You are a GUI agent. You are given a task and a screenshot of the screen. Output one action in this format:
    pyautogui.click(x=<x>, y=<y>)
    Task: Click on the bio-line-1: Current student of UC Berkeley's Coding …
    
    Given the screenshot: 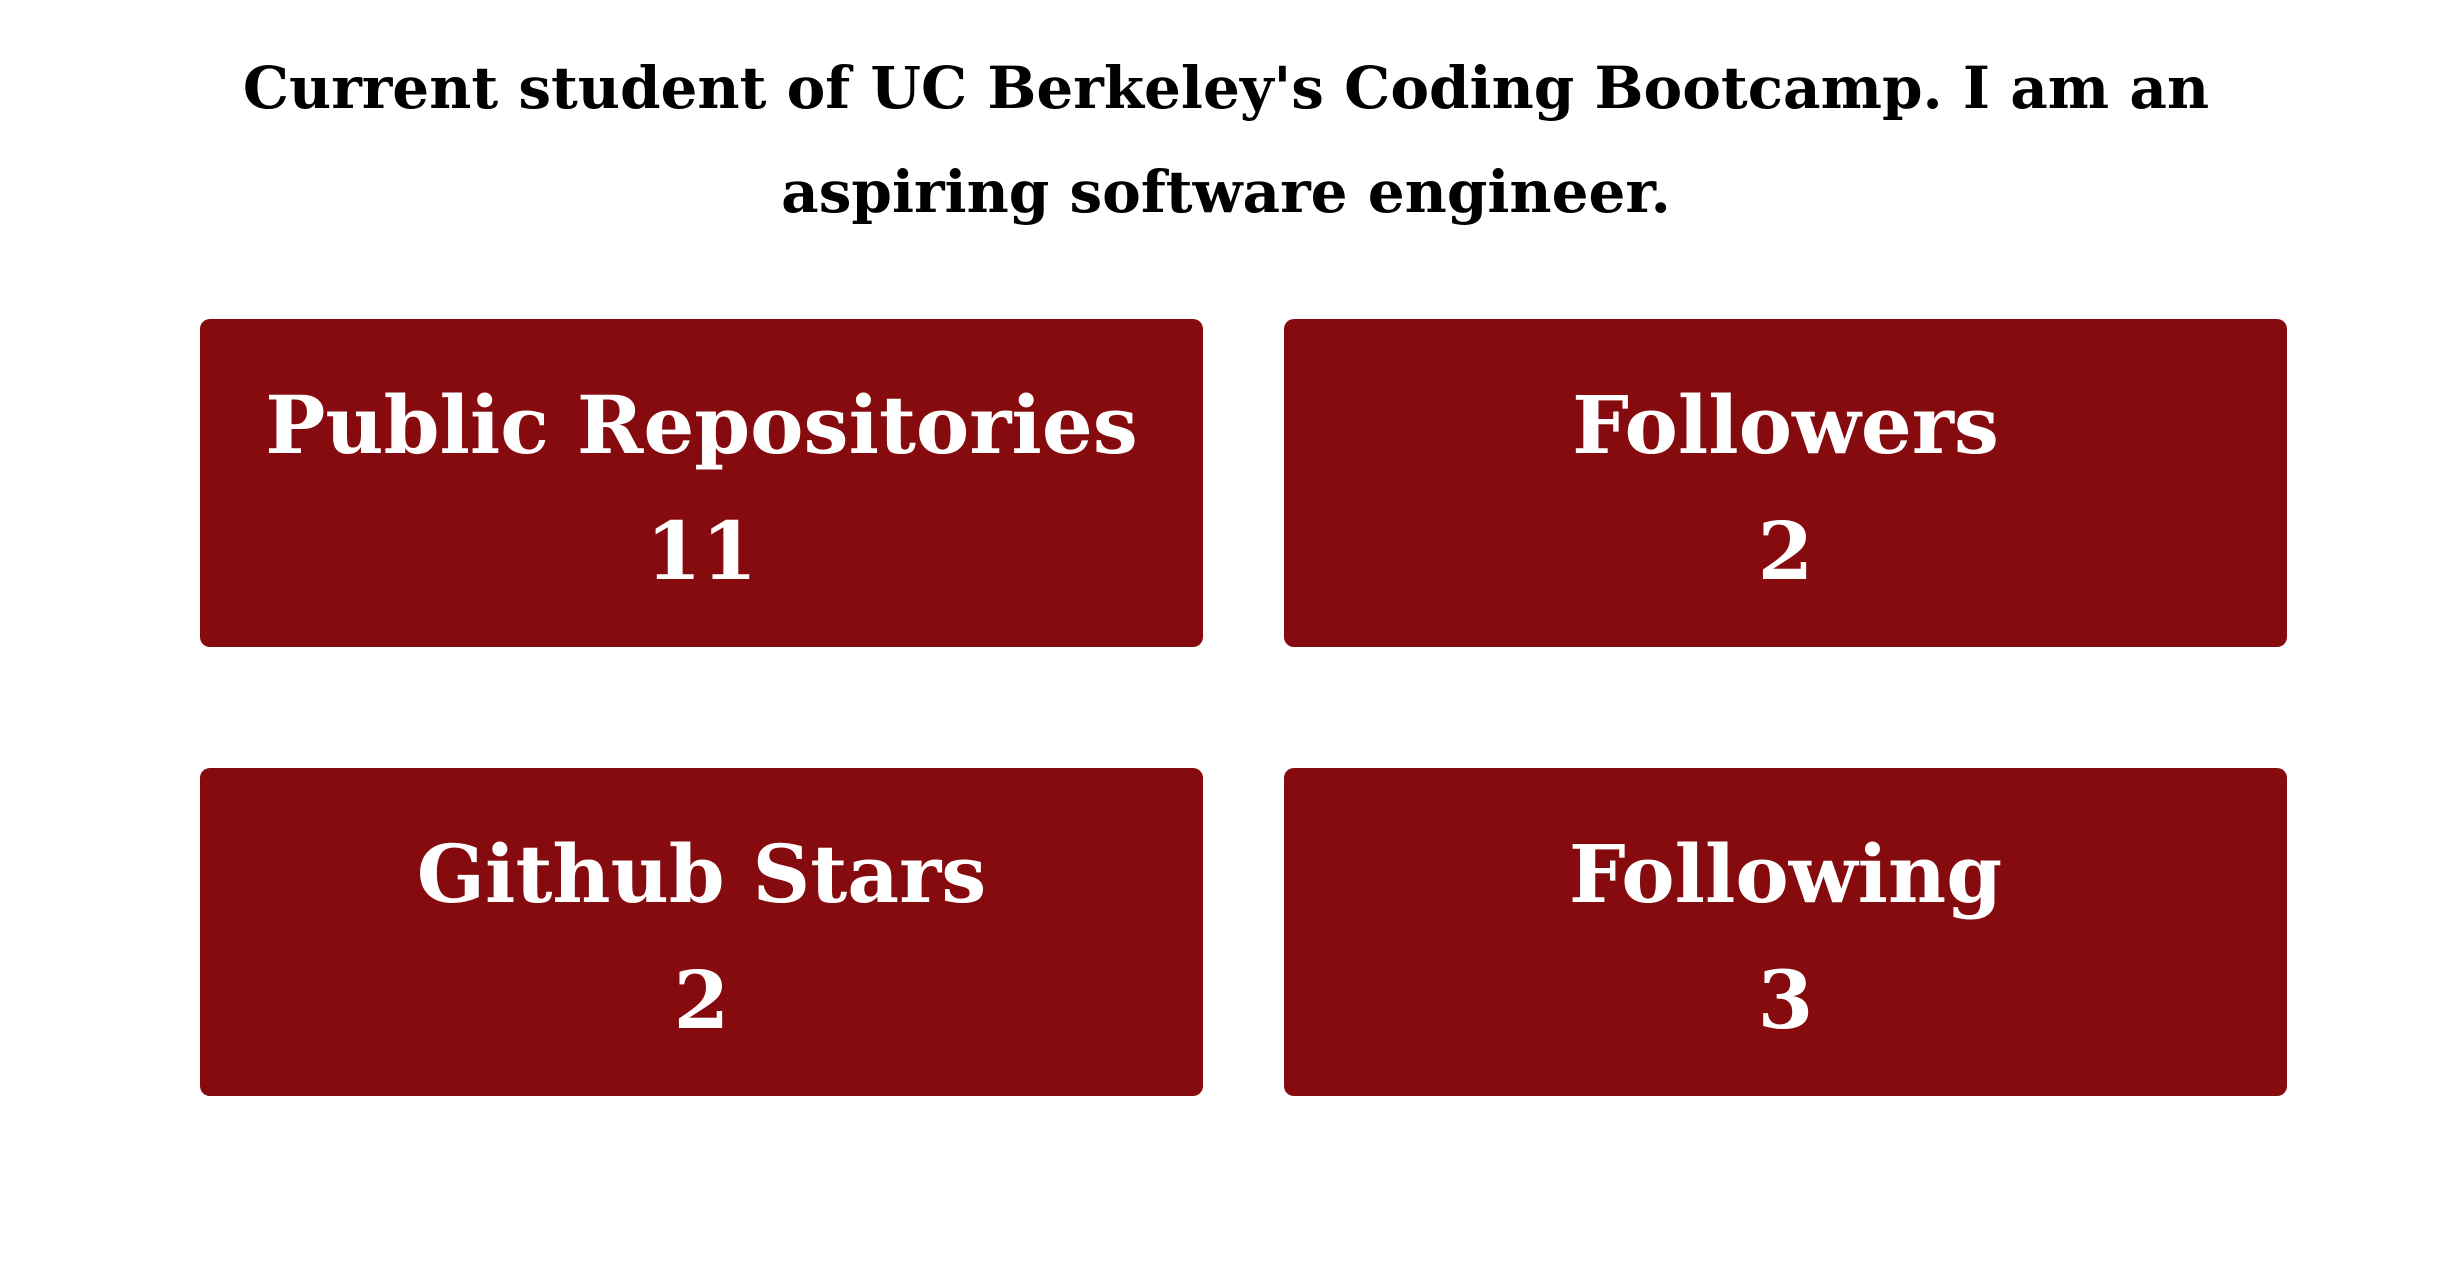 What is the action you would take?
    pyautogui.click(x=1226, y=88)
    